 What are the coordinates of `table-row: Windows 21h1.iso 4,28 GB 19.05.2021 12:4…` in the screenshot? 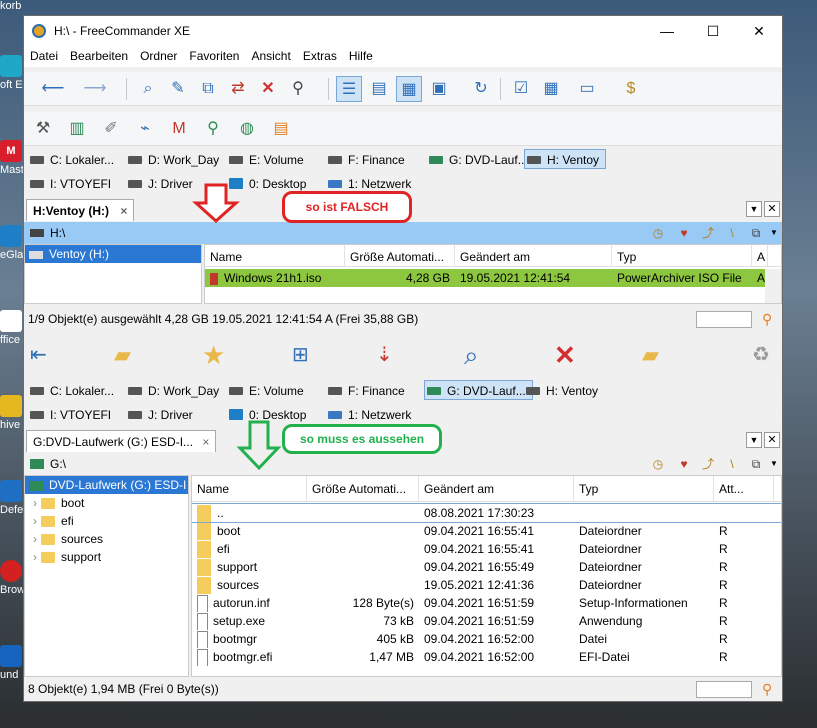 It's located at (493, 278).